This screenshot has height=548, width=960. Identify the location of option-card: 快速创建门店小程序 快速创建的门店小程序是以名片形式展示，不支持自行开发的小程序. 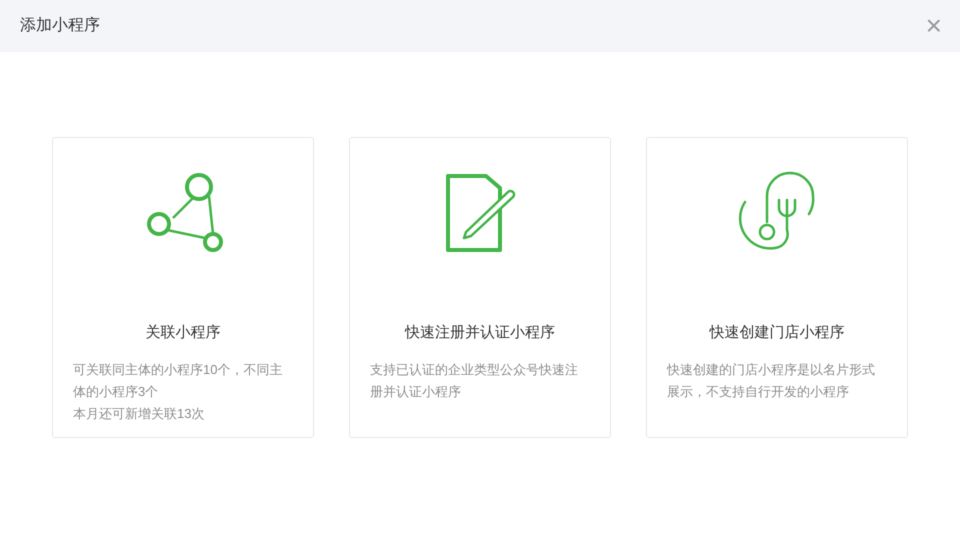
(777, 287).